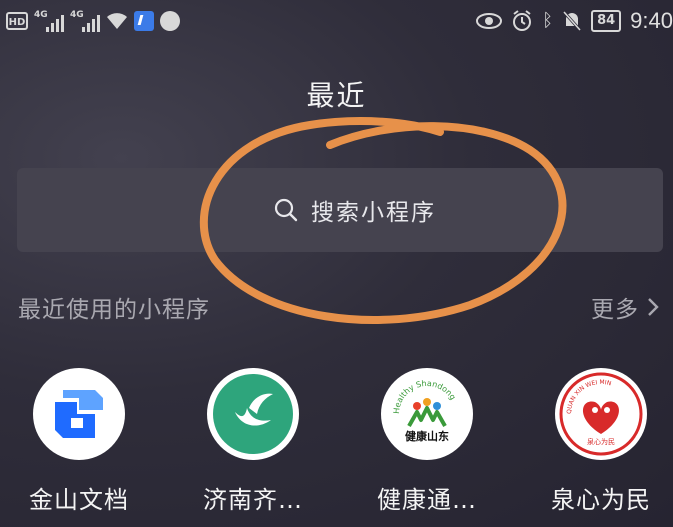 The height and width of the screenshot is (527, 673). I want to click on cellular-signal-icon-2: 4G, so click(85, 21).